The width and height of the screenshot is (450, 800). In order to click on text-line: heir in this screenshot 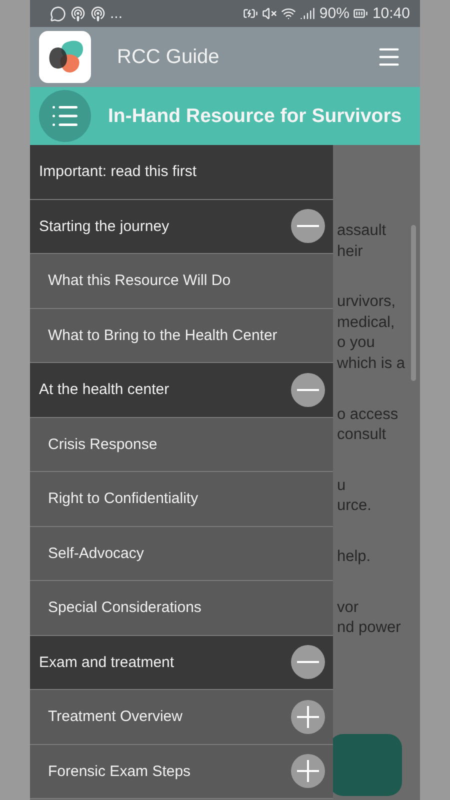, I will do `click(350, 252)`.